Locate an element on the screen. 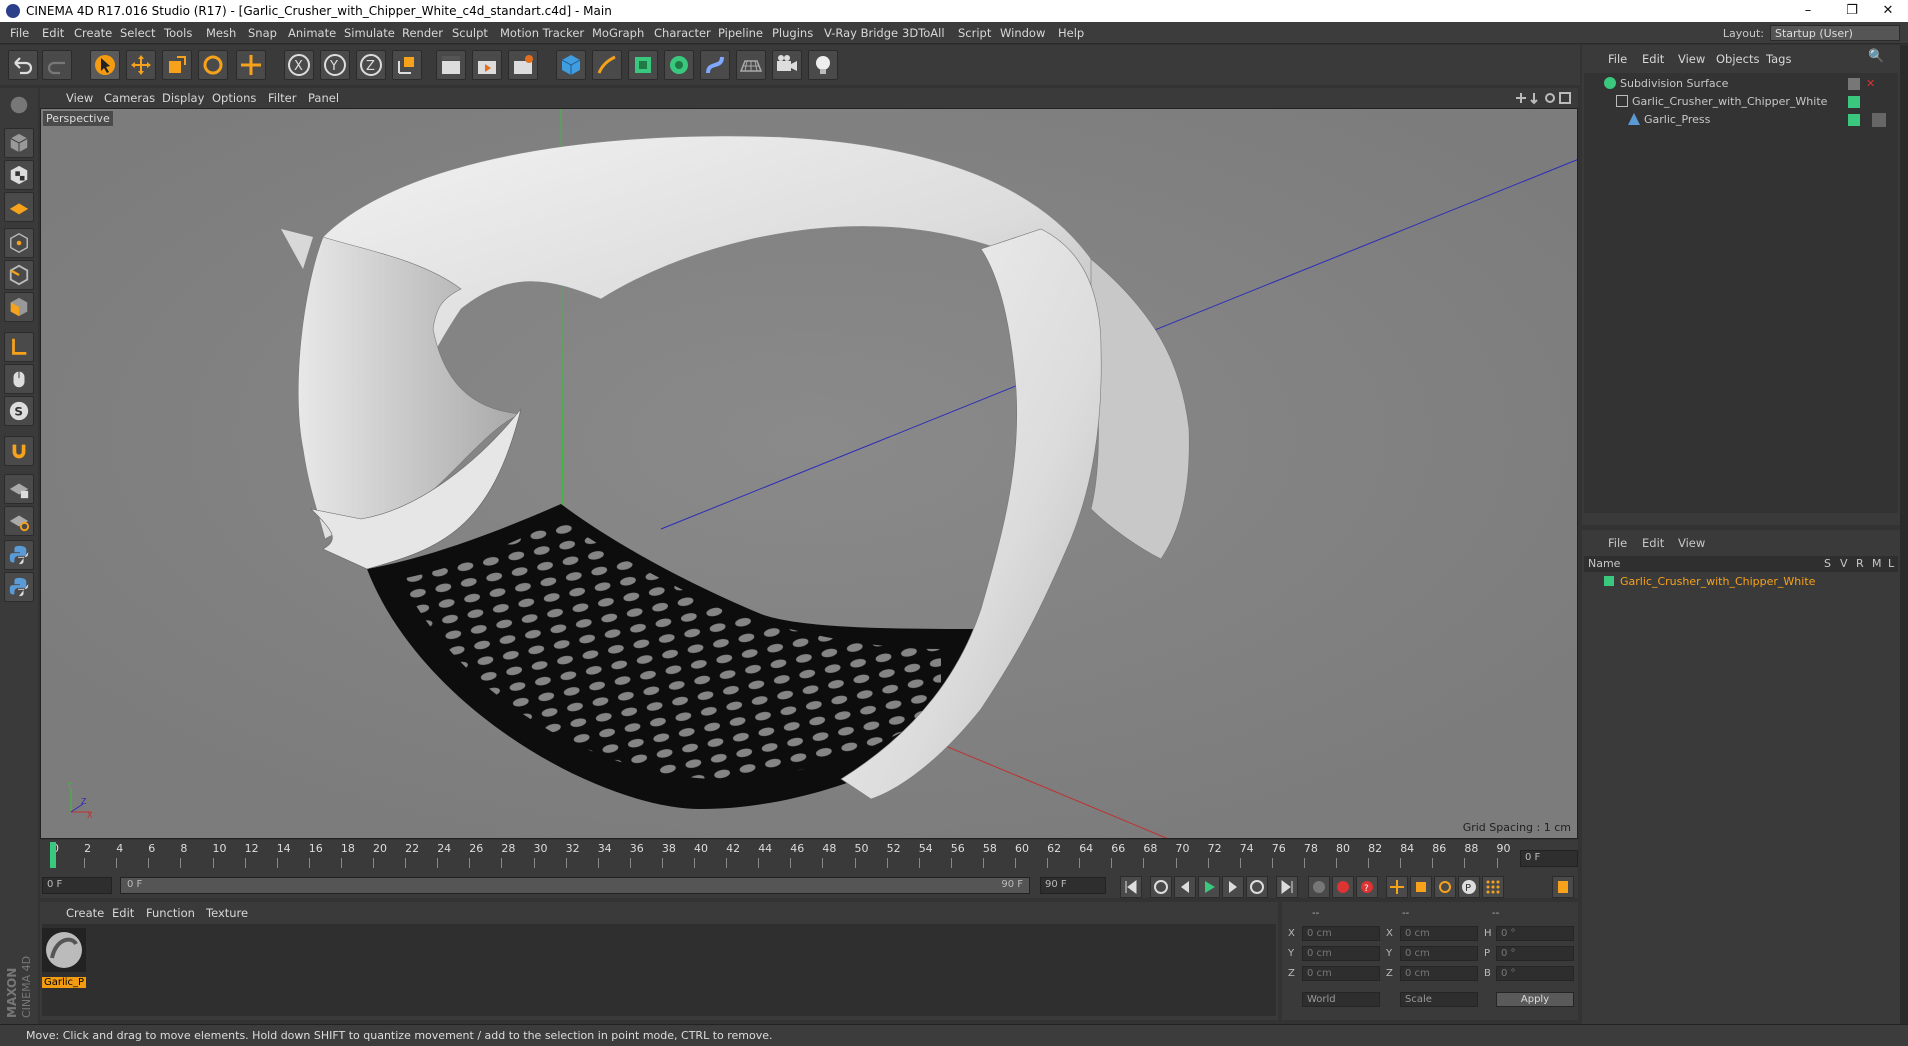 Image resolution: width=1908 pixels, height=1046 pixels. position-x-field: 0 cm is located at coordinates (1341, 933).